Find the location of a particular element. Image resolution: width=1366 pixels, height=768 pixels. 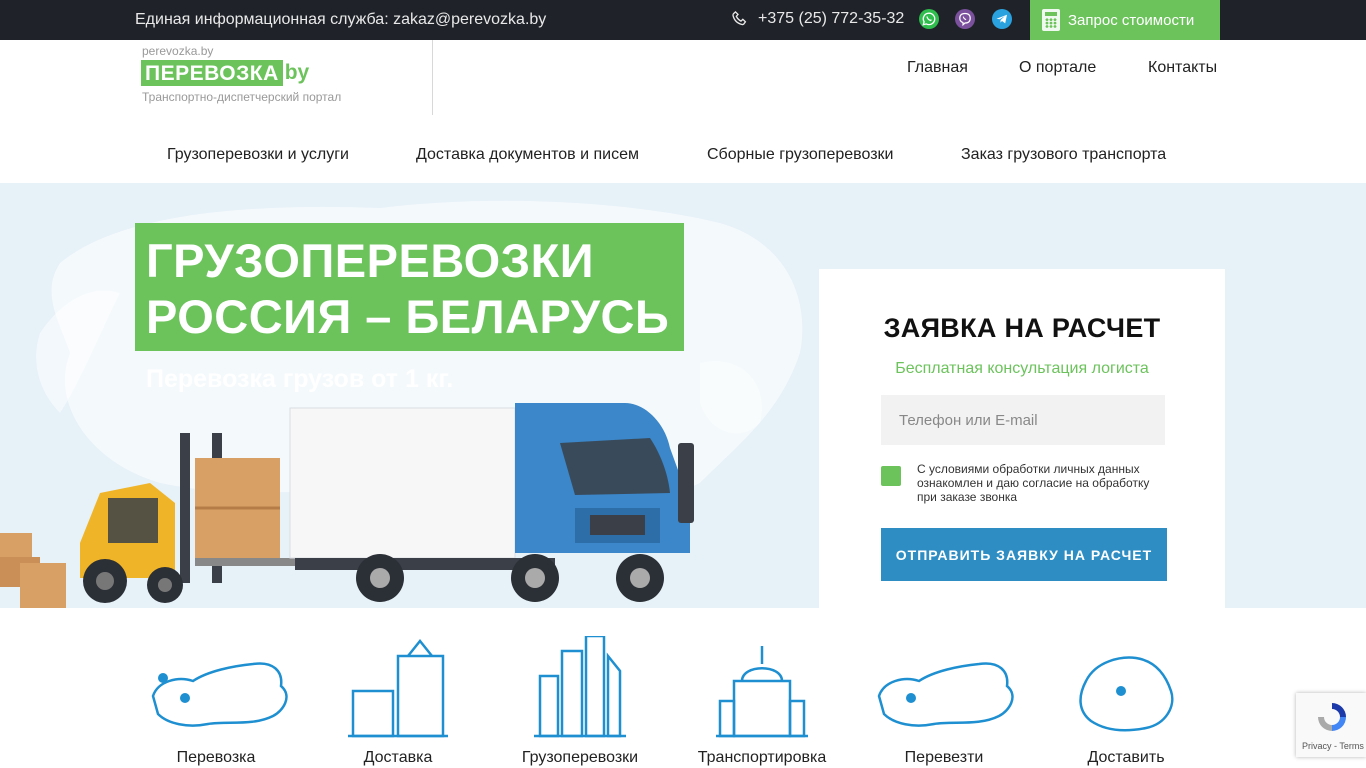

service-transportation is located at coordinates (762, 691).